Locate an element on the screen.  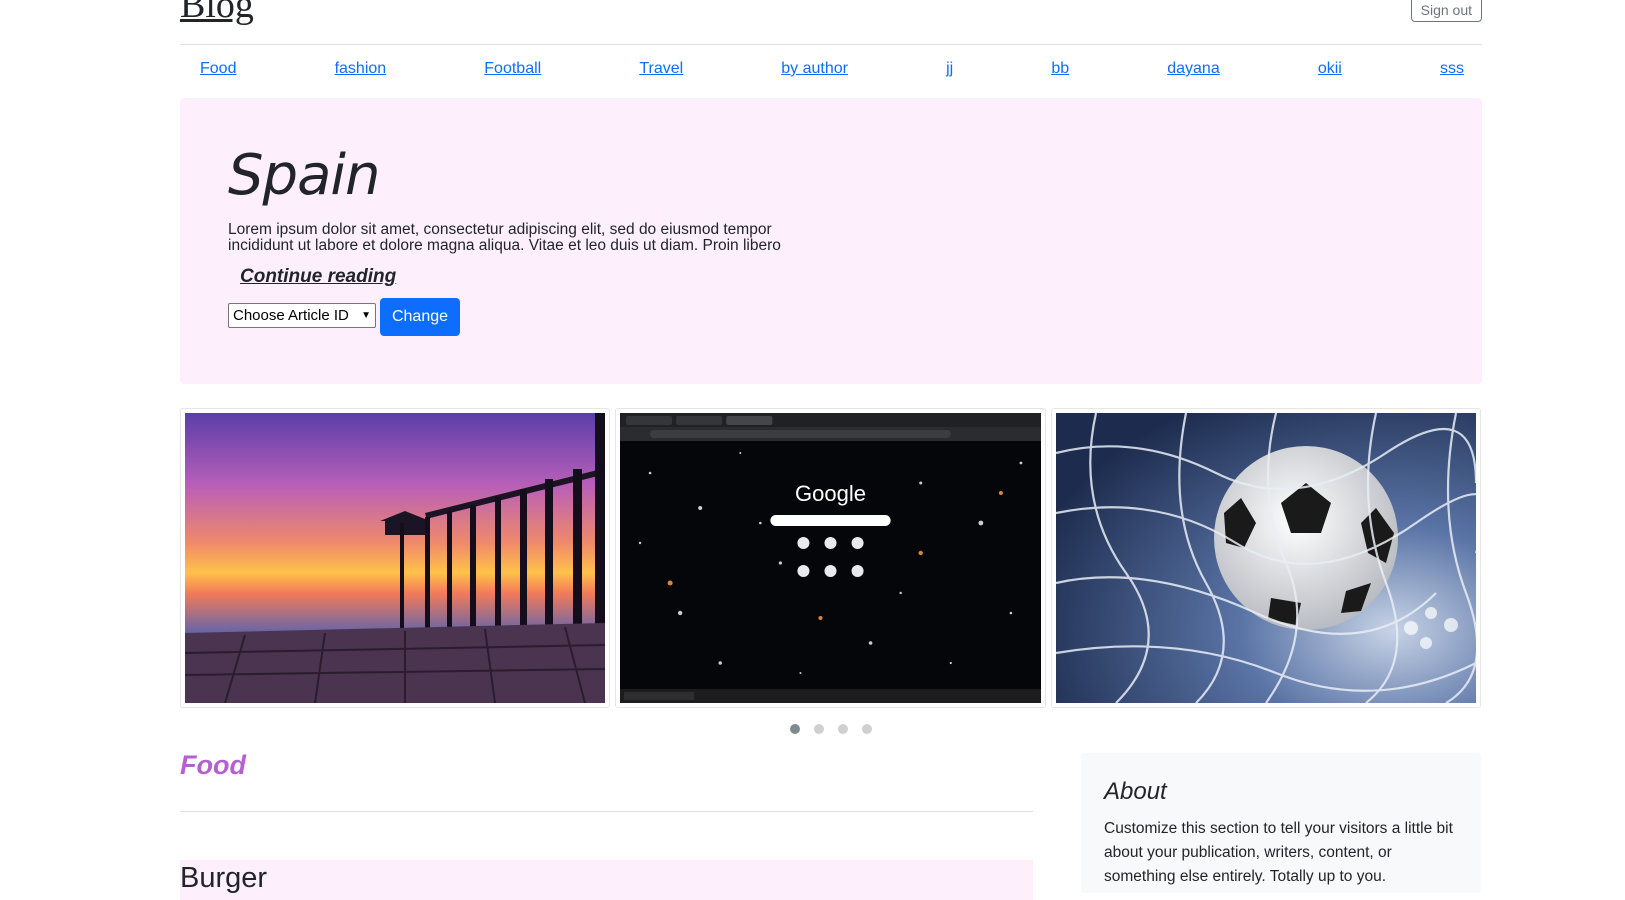
nav-link-bb: bb is located at coordinates (1060, 69).